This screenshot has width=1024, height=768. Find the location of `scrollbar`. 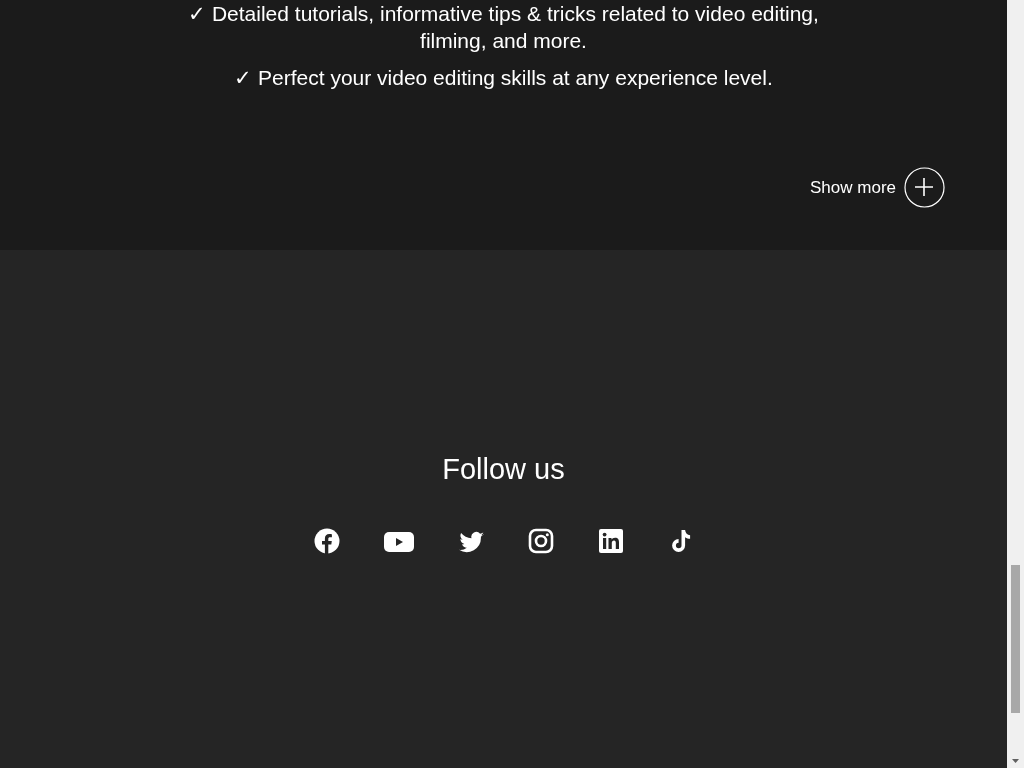

scrollbar is located at coordinates (1015, 384).